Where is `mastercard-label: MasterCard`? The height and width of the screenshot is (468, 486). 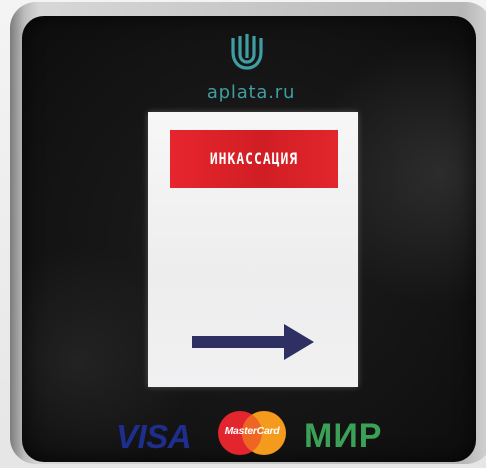 mastercard-label: MasterCard is located at coordinates (252, 431).